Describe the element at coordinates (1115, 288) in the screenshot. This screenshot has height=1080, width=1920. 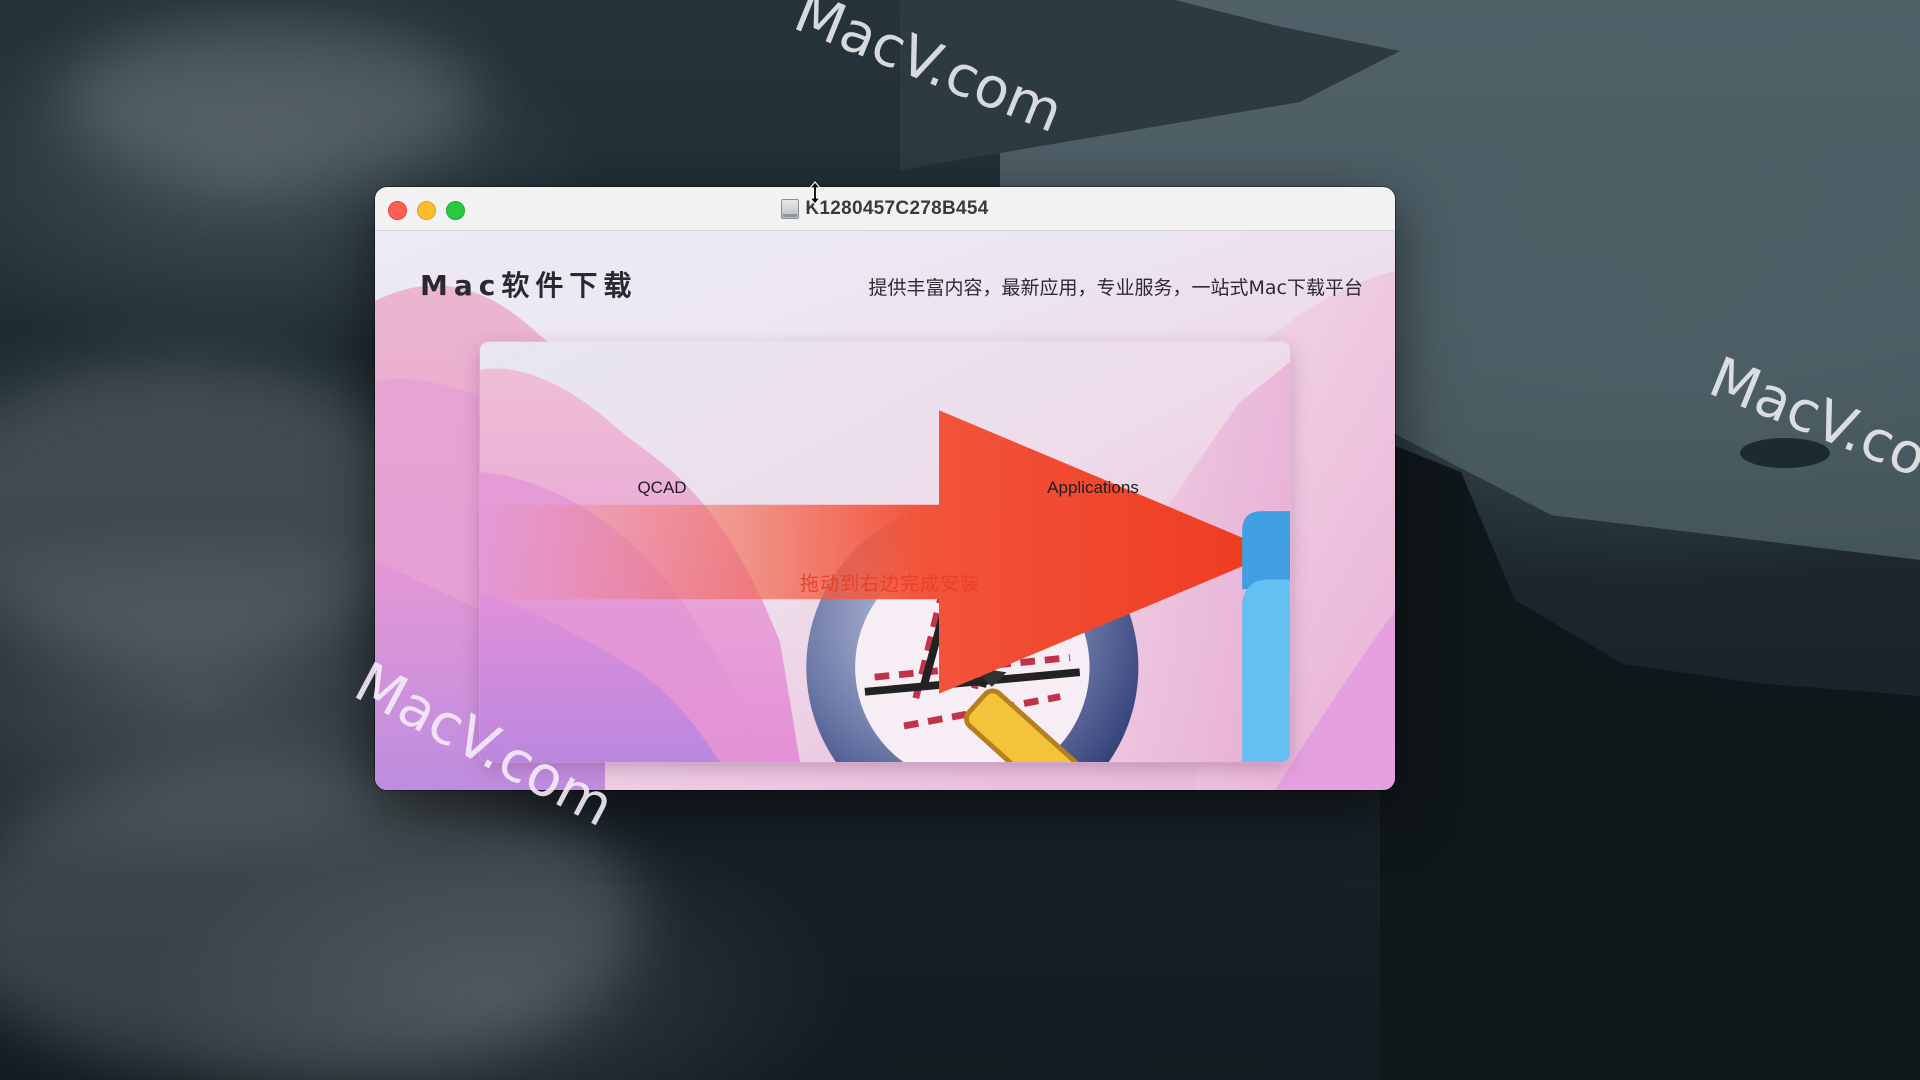
I see `brand-tagline: 提供丰富内容，最新应用，专业服务，一站式Mac下载平台` at that location.